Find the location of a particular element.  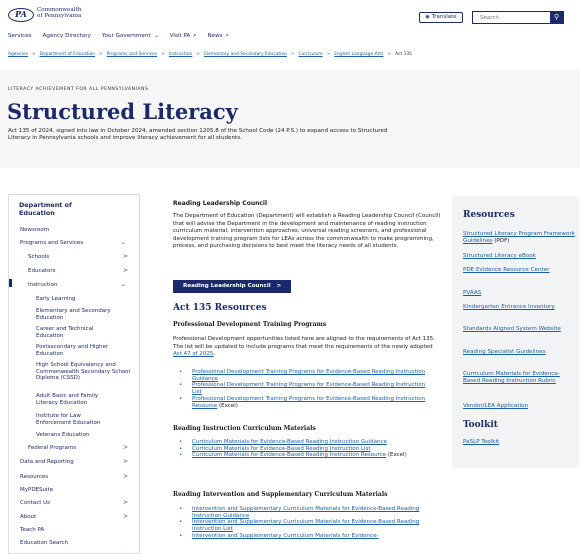

resource-link-vendor: Vendor/LEA Application is located at coordinates (519, 406).